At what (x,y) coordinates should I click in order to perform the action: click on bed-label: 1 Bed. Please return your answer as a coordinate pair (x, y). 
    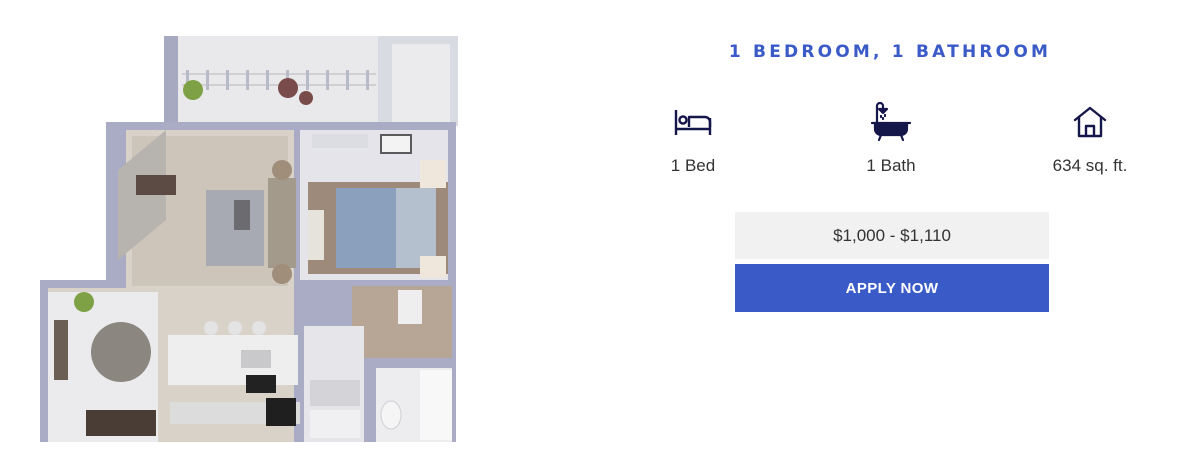
    Looking at the image, I should click on (693, 165).